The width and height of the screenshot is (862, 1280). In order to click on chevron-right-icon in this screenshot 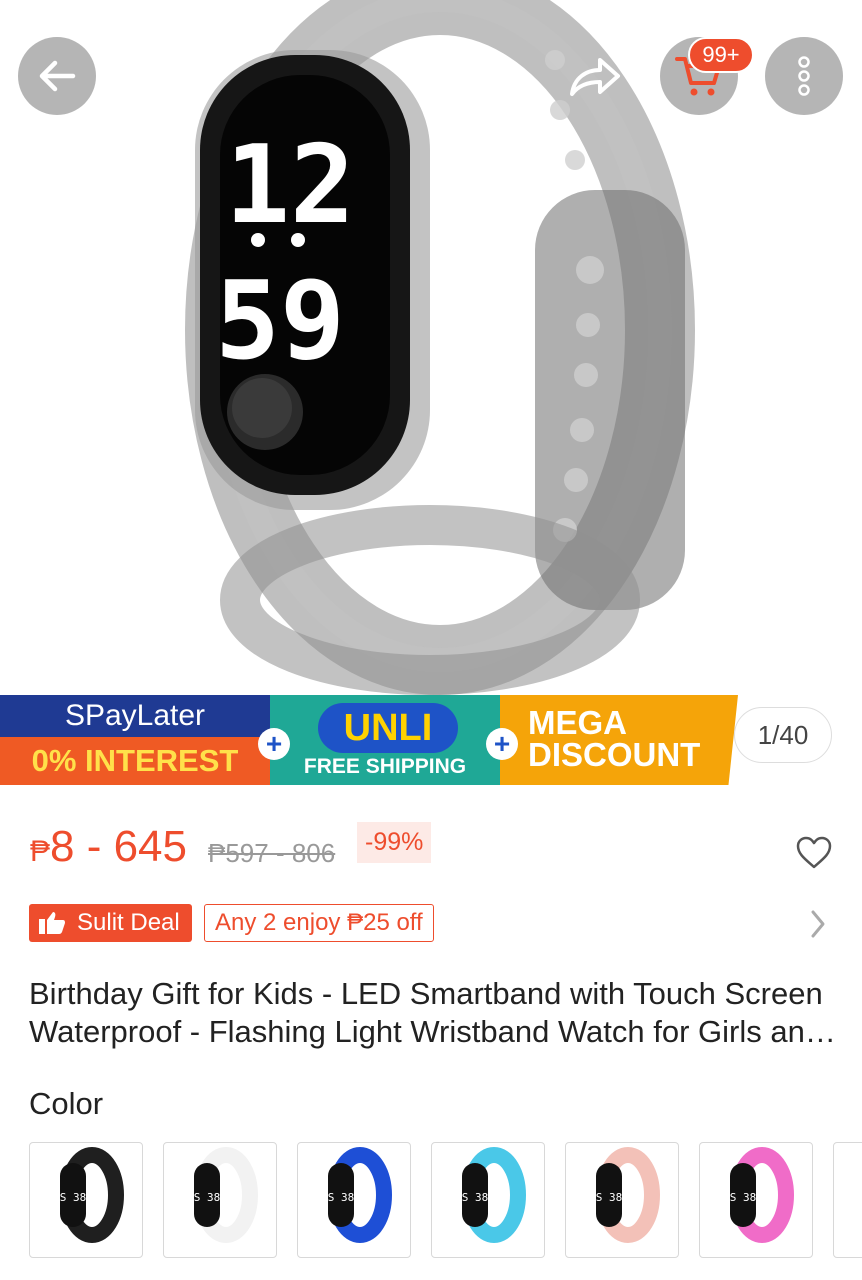, I will do `click(818, 924)`.